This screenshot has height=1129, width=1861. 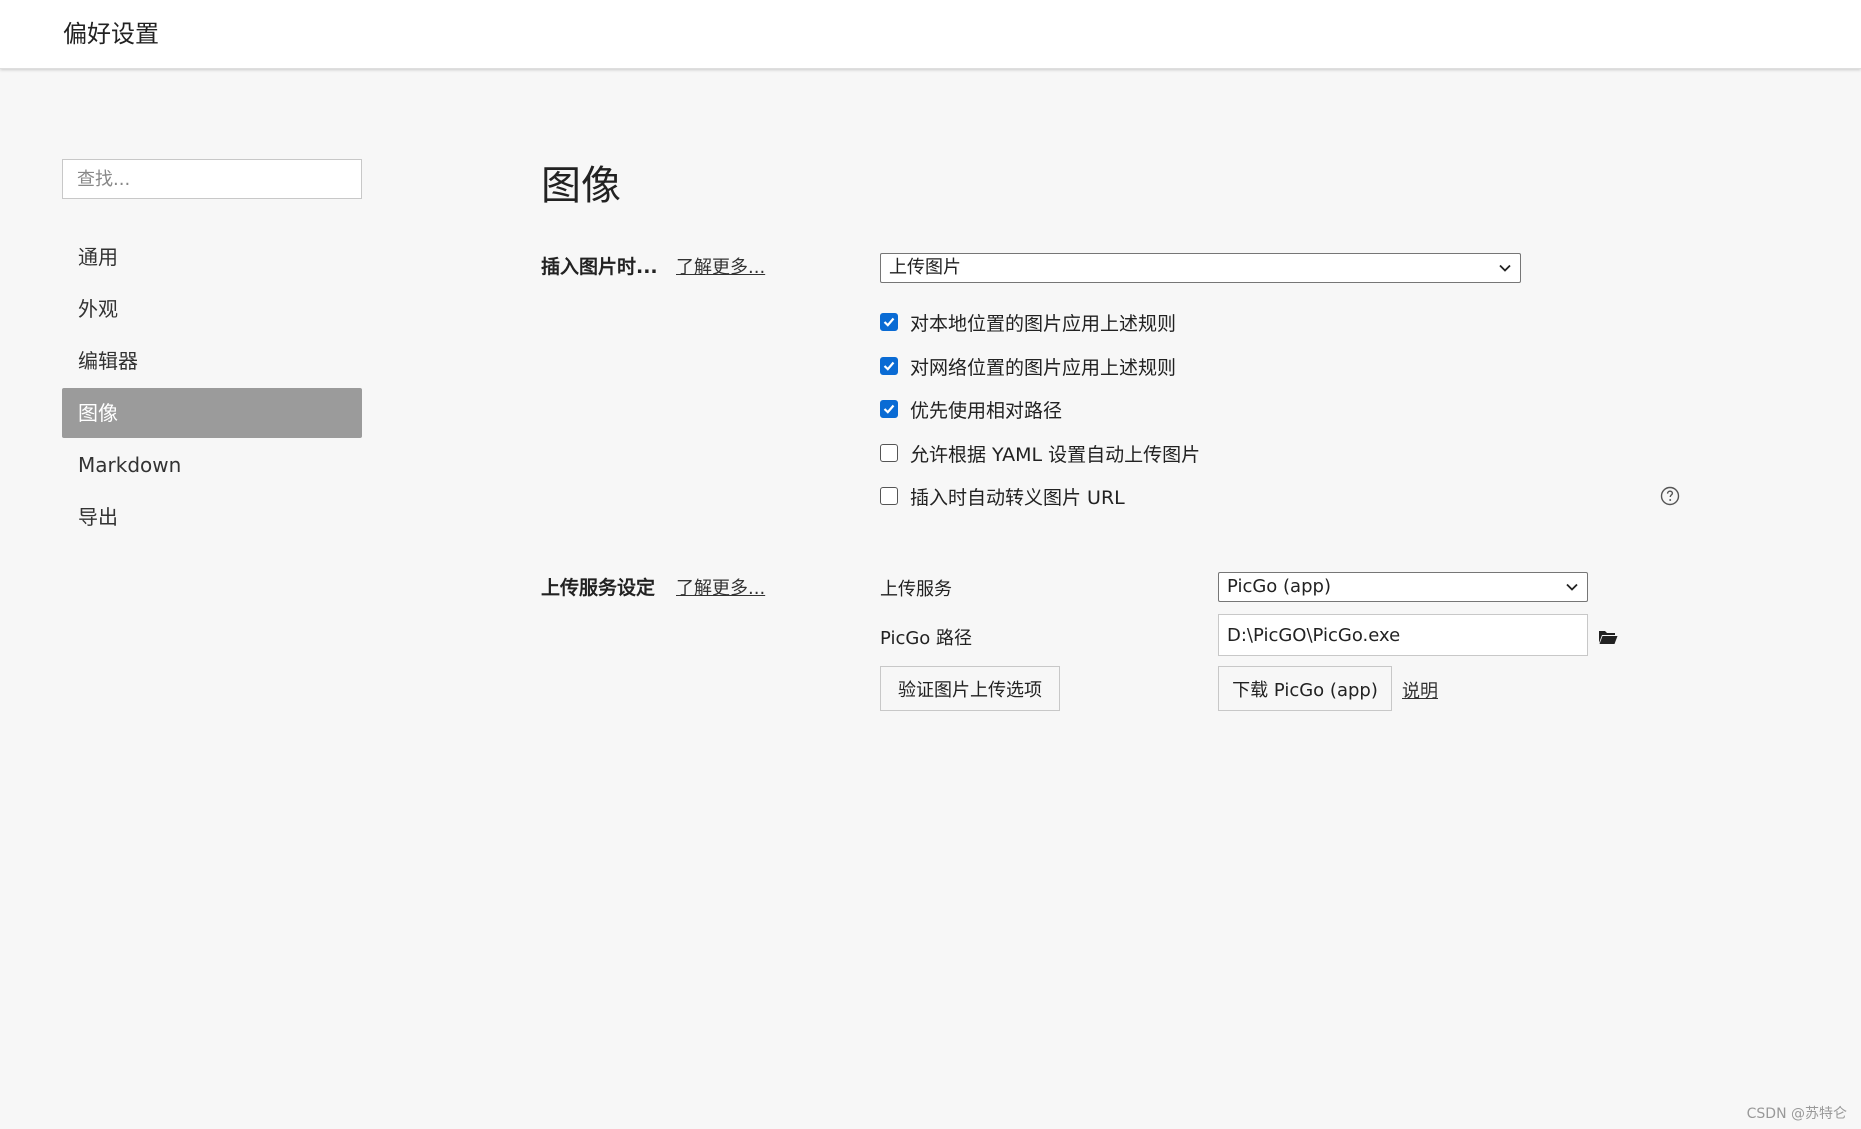 I want to click on option-network-images-label: 对网络位置的图片应用上述规则, so click(x=1043, y=367).